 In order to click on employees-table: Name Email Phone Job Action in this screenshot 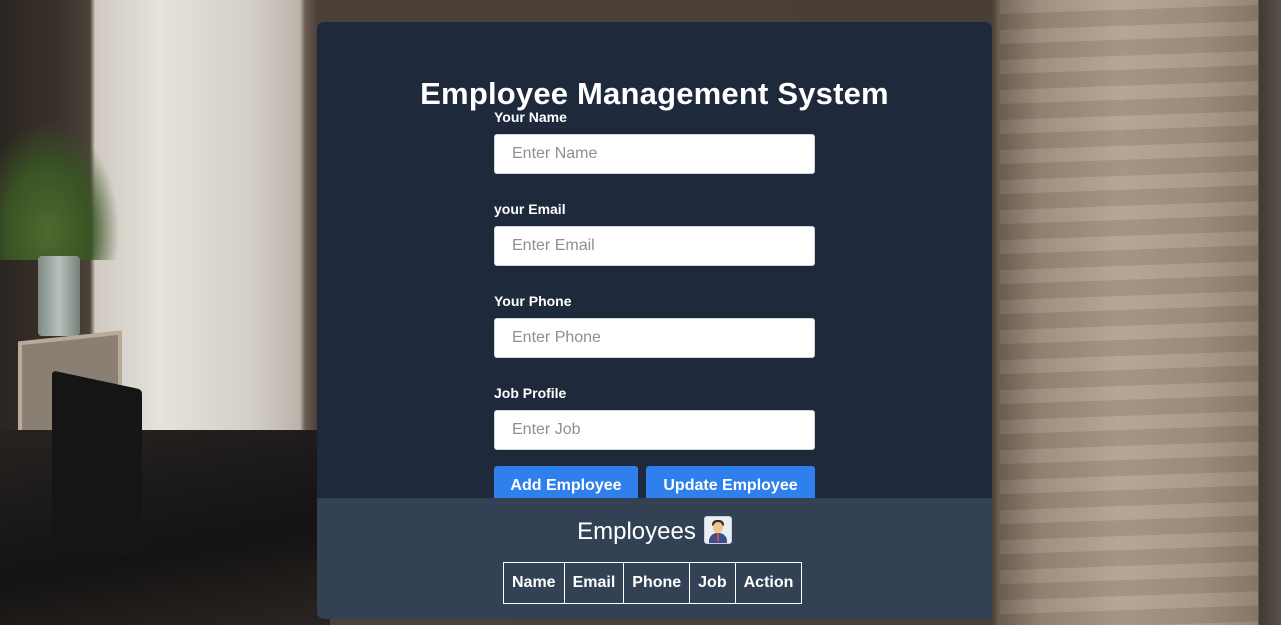, I will do `click(653, 583)`.